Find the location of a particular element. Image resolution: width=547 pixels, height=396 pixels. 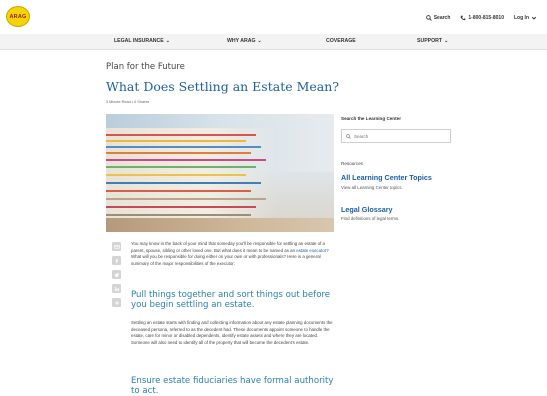

article-category: Plan for the Future is located at coordinates (145, 67).